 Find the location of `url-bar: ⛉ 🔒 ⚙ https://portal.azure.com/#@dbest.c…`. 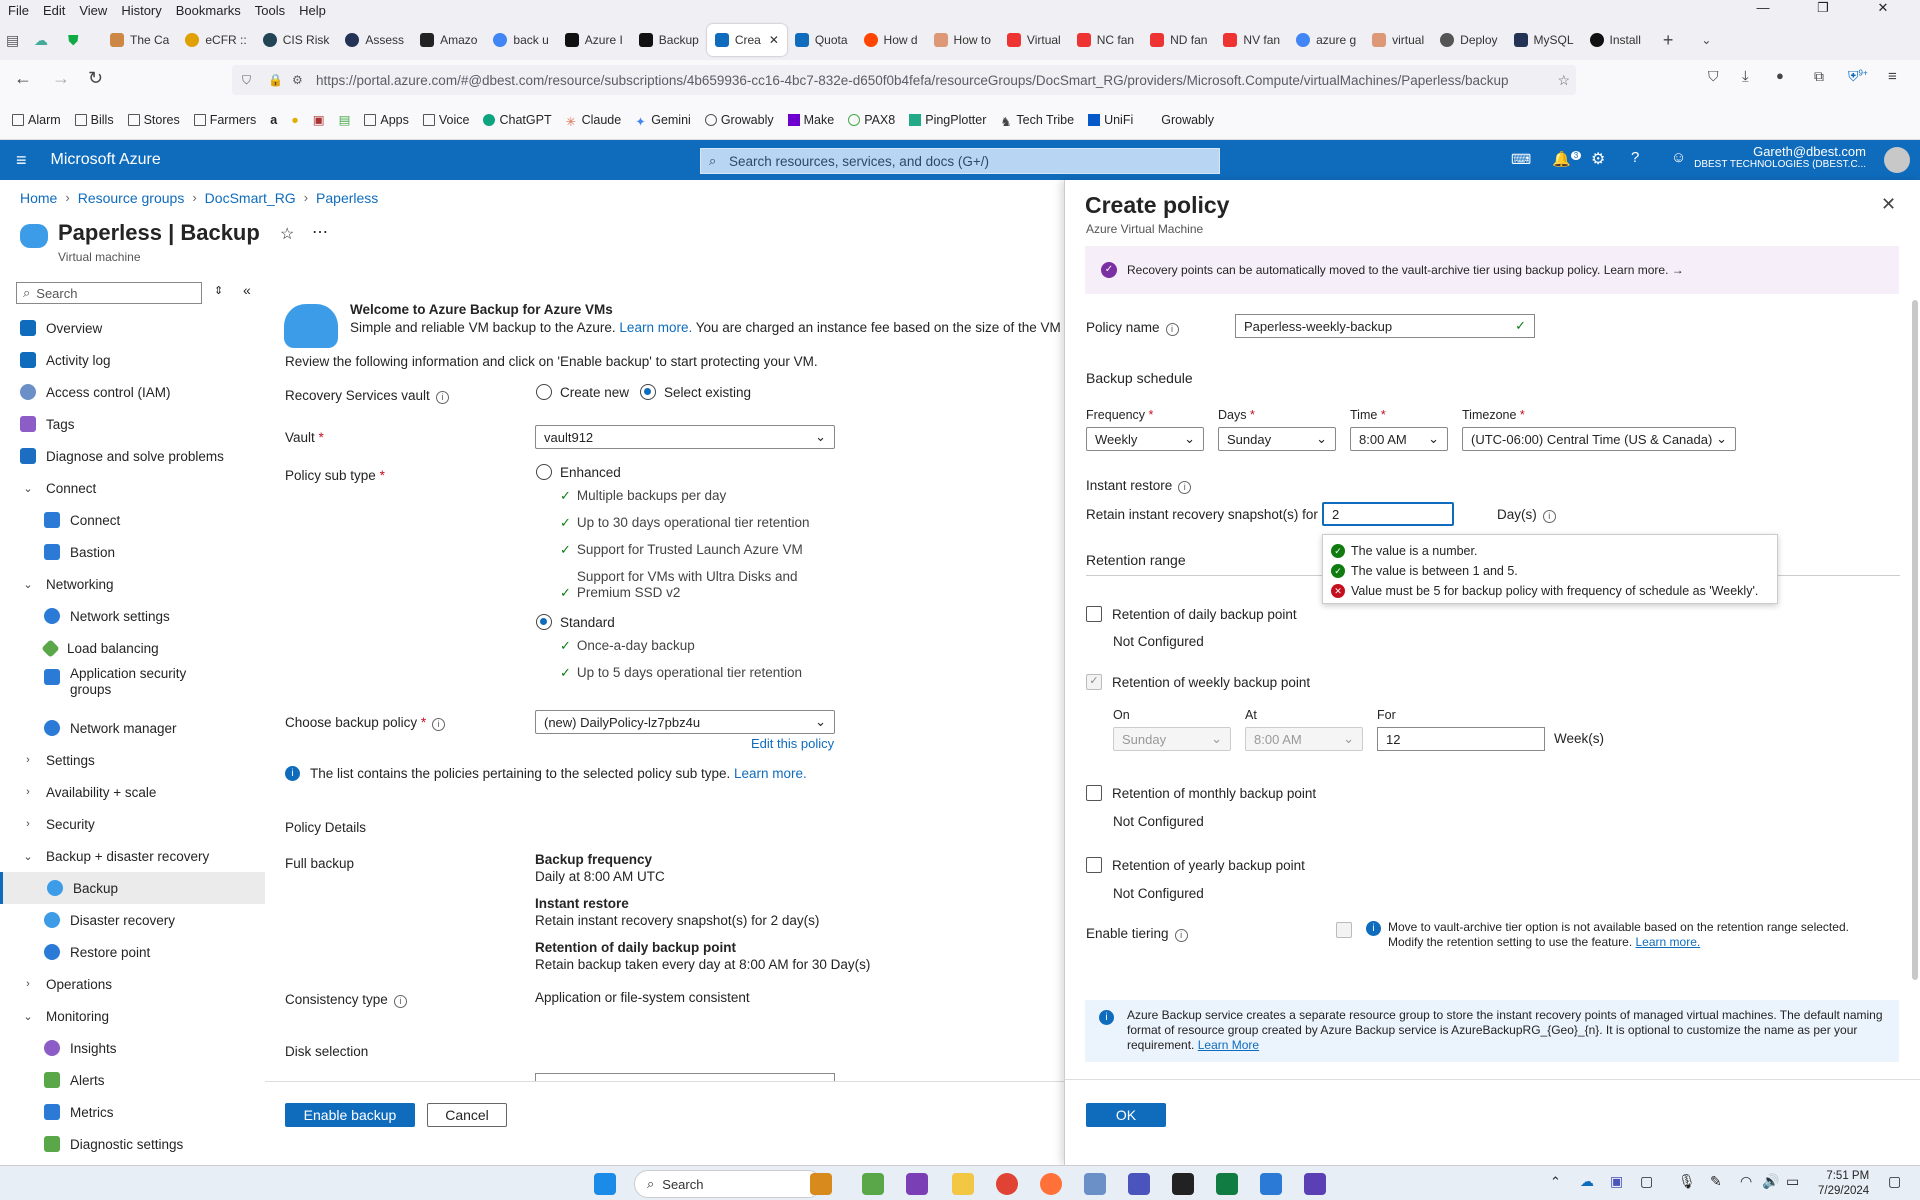

url-bar: ⛉ 🔒 ⚙ https://portal.azure.com/#@dbest.c… is located at coordinates (904, 80).